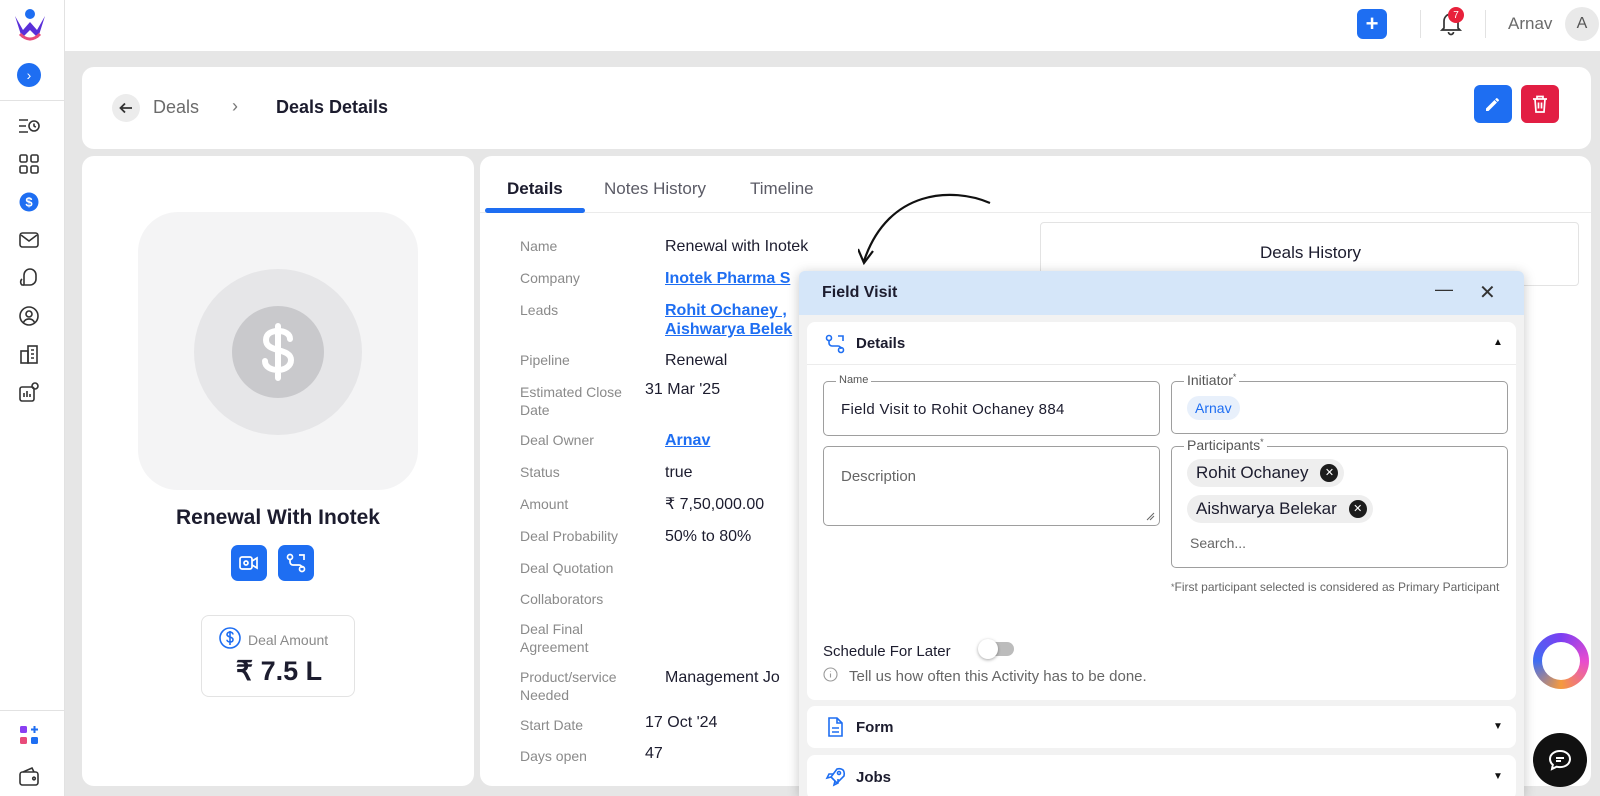 The width and height of the screenshot is (1600, 796). Describe the element at coordinates (1213, 408) in the screenshot. I see `initiator-chip: Arnav` at that location.